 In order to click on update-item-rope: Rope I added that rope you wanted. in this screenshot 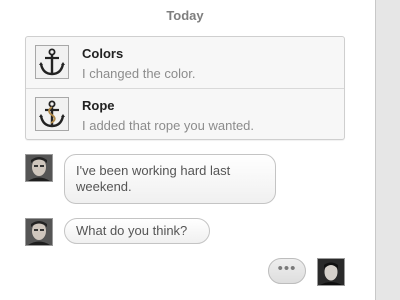, I will do `click(185, 114)`.